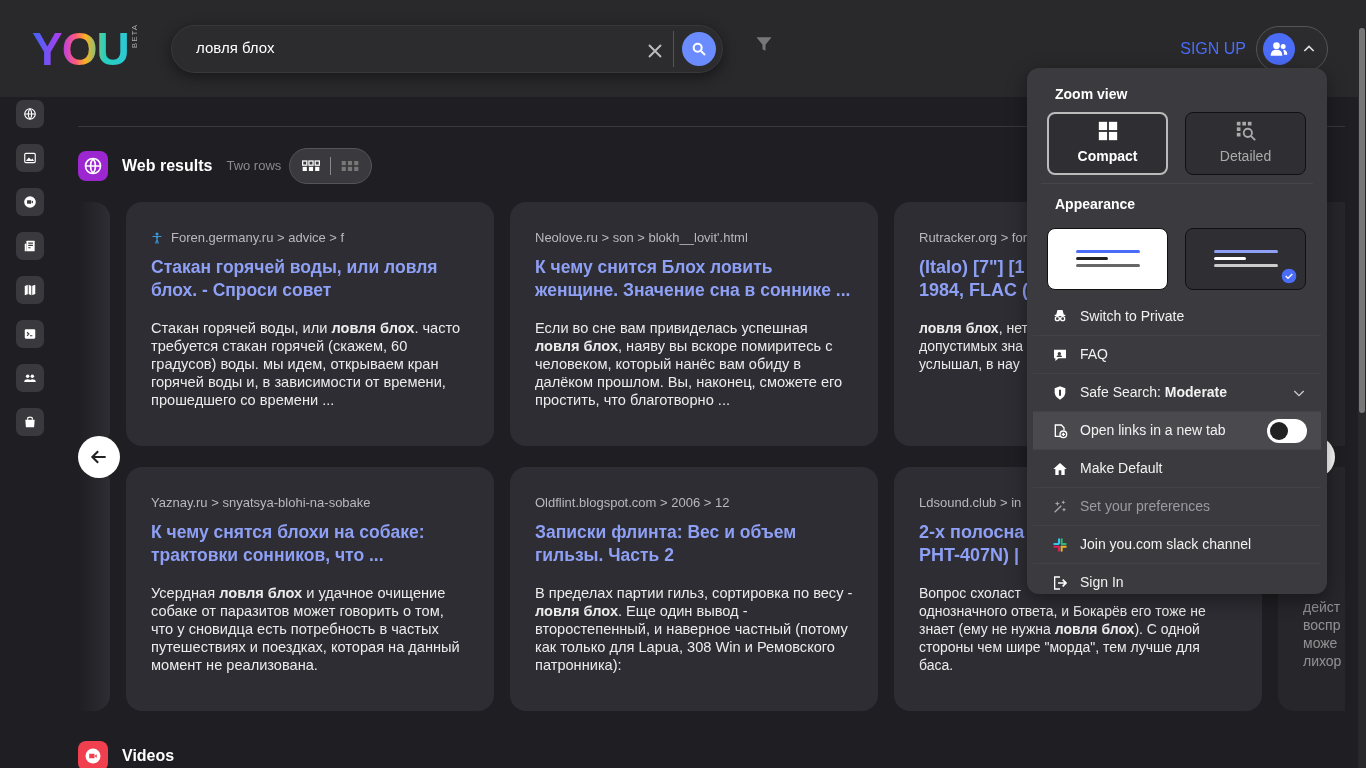 The image size is (1366, 768). I want to click on grid-icon, so click(1107, 131).